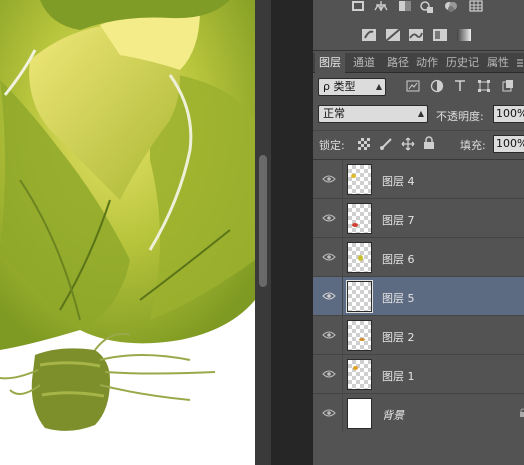 This screenshot has width=524, height=465. I want to click on panel-menu-icon, so click(520, 63).